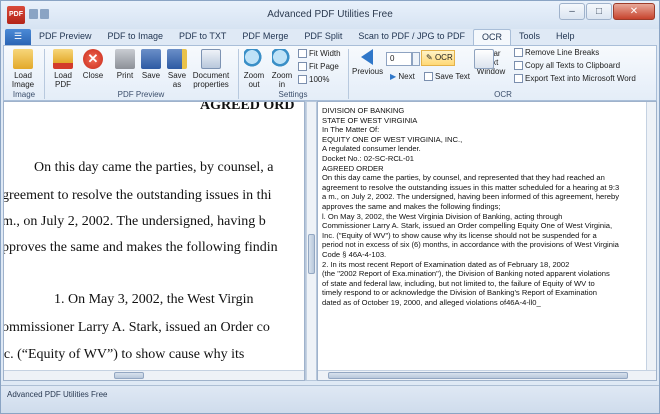 This screenshot has height=414, width=660. I want to click on ocr-line: Code § 46A-4-103., so click(354, 254).